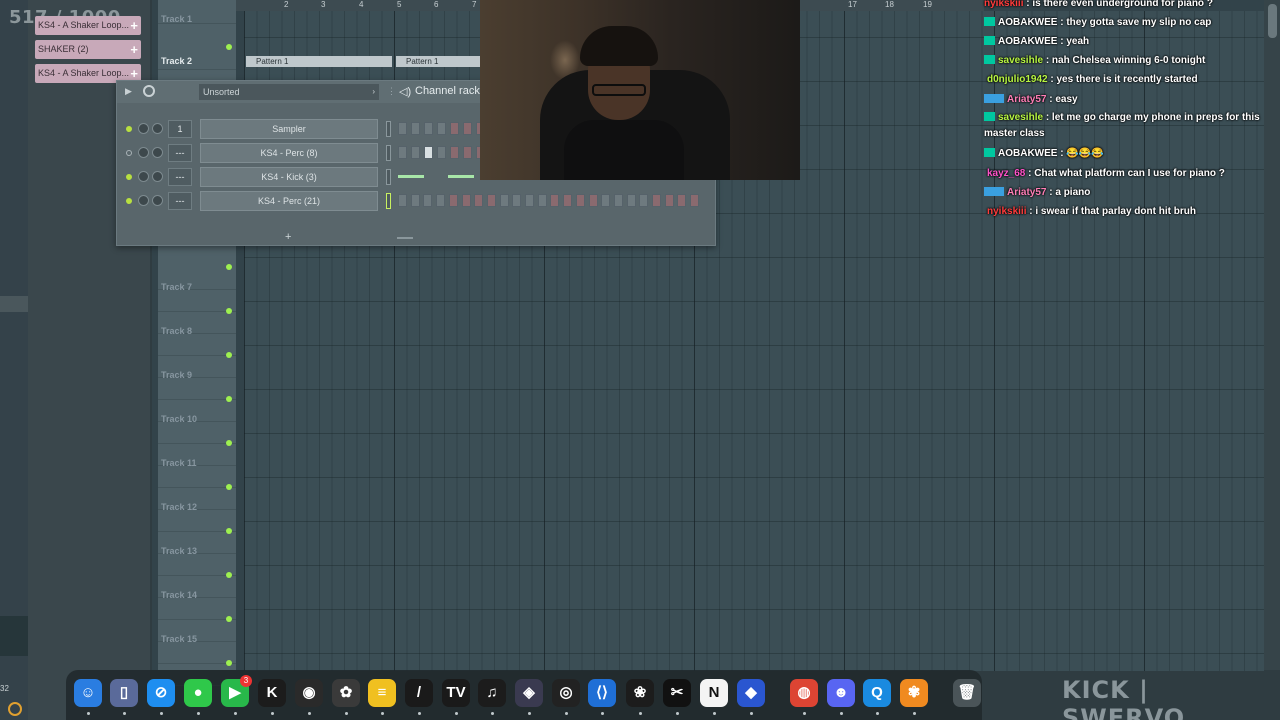  I want to click on search-icon, so click(15, 709).